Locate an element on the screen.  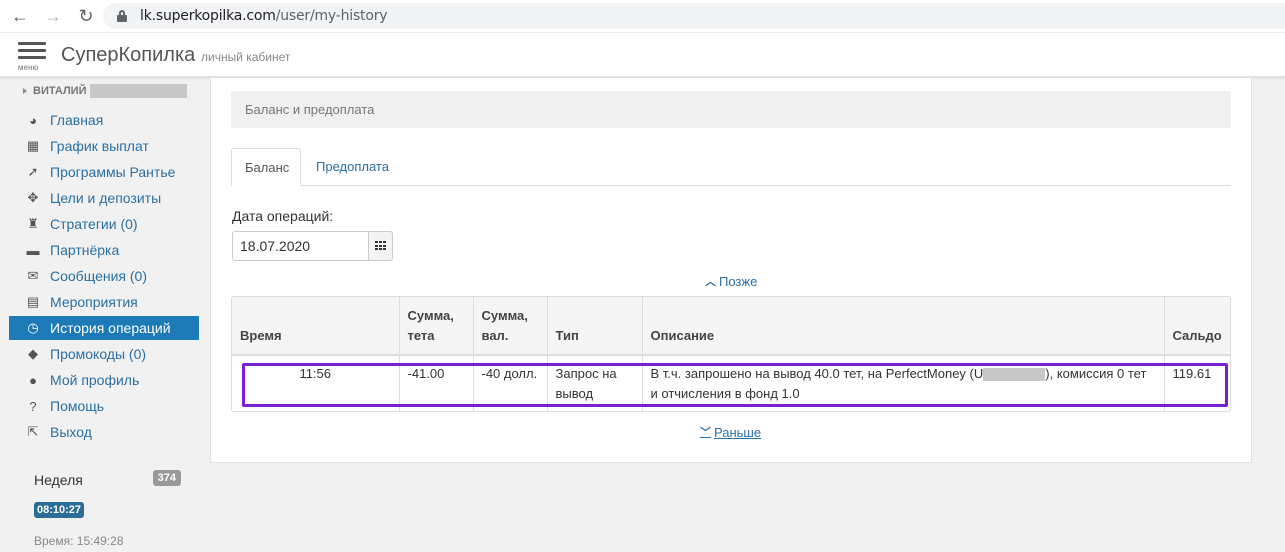
later-link: ︿ Позже is located at coordinates (731, 281).